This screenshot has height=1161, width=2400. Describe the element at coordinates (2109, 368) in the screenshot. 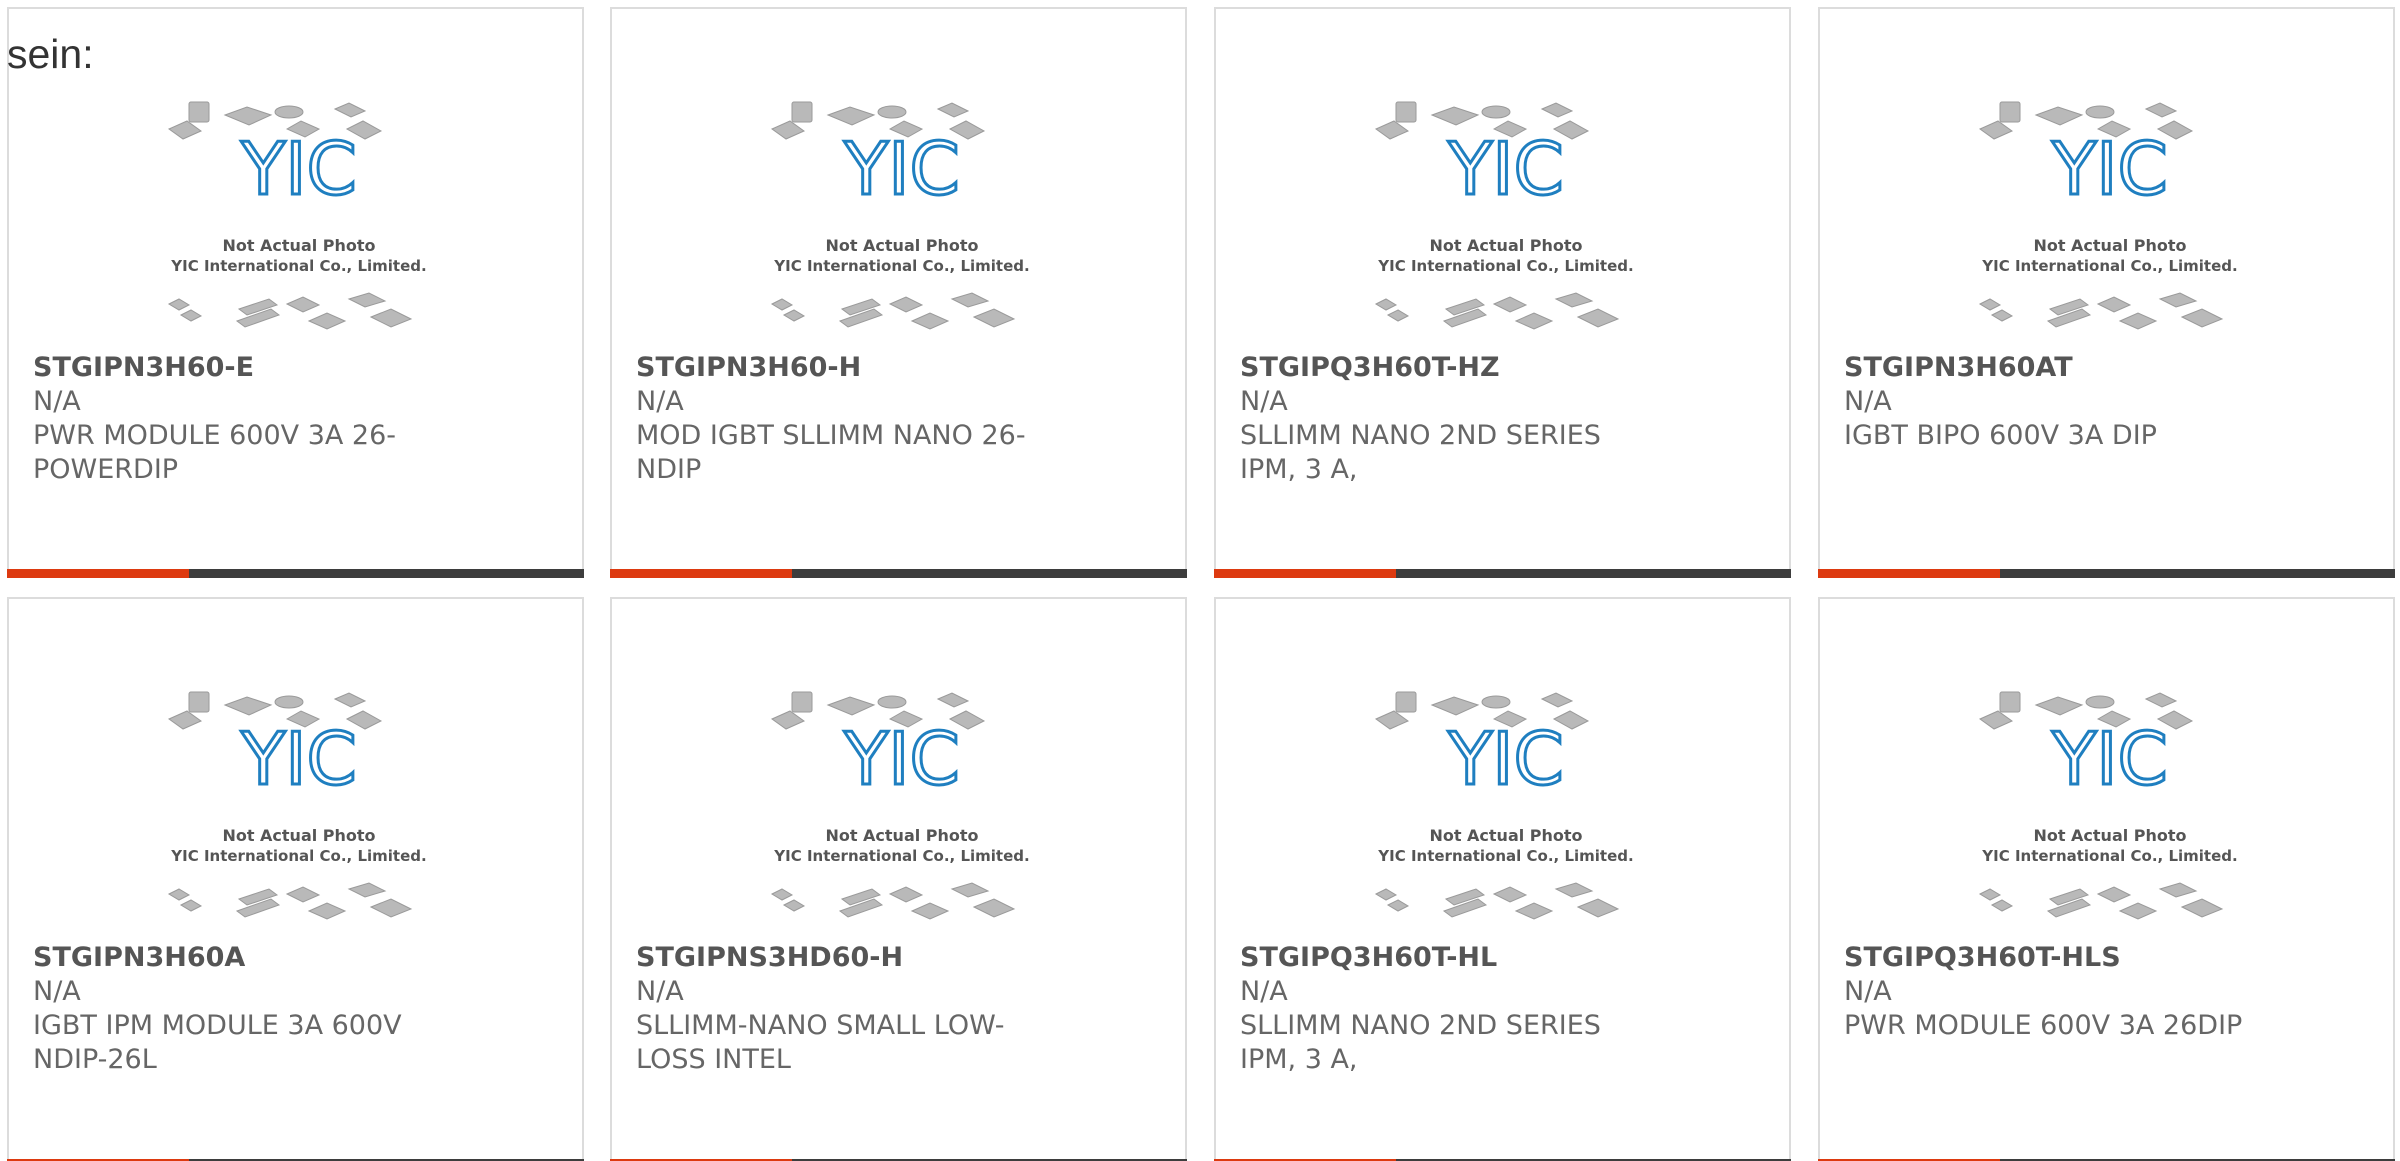

I see `part-number-link: STGIPN3H60AT` at that location.